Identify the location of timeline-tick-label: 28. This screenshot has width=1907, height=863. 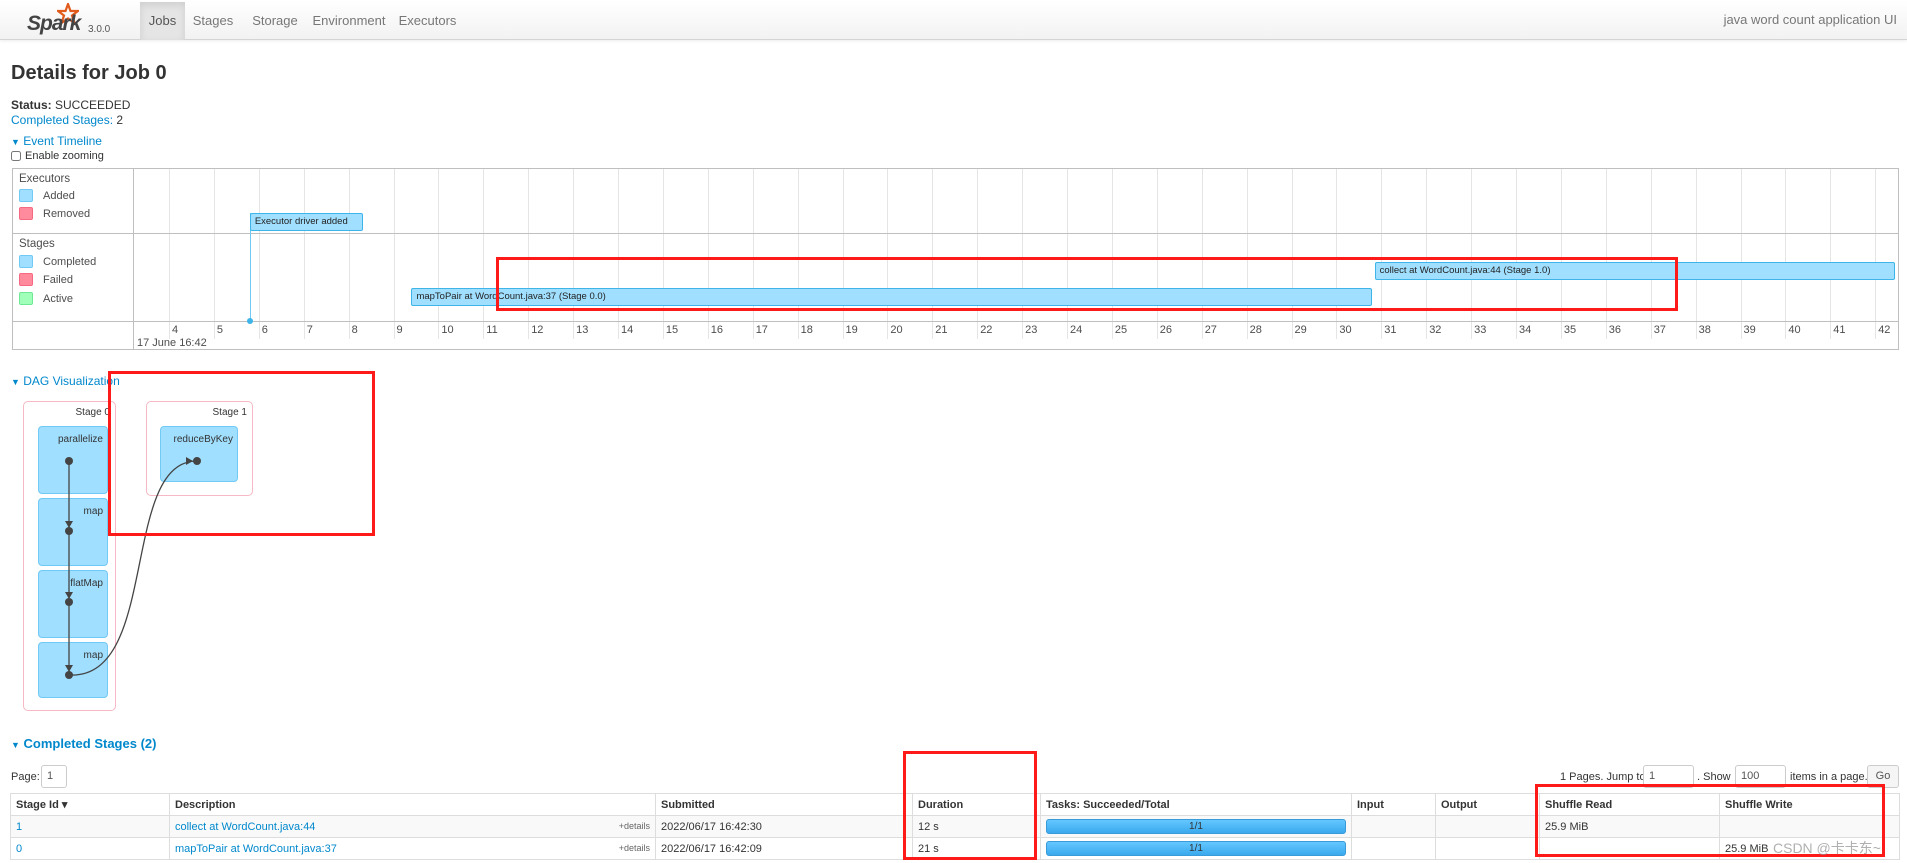
(1255, 330).